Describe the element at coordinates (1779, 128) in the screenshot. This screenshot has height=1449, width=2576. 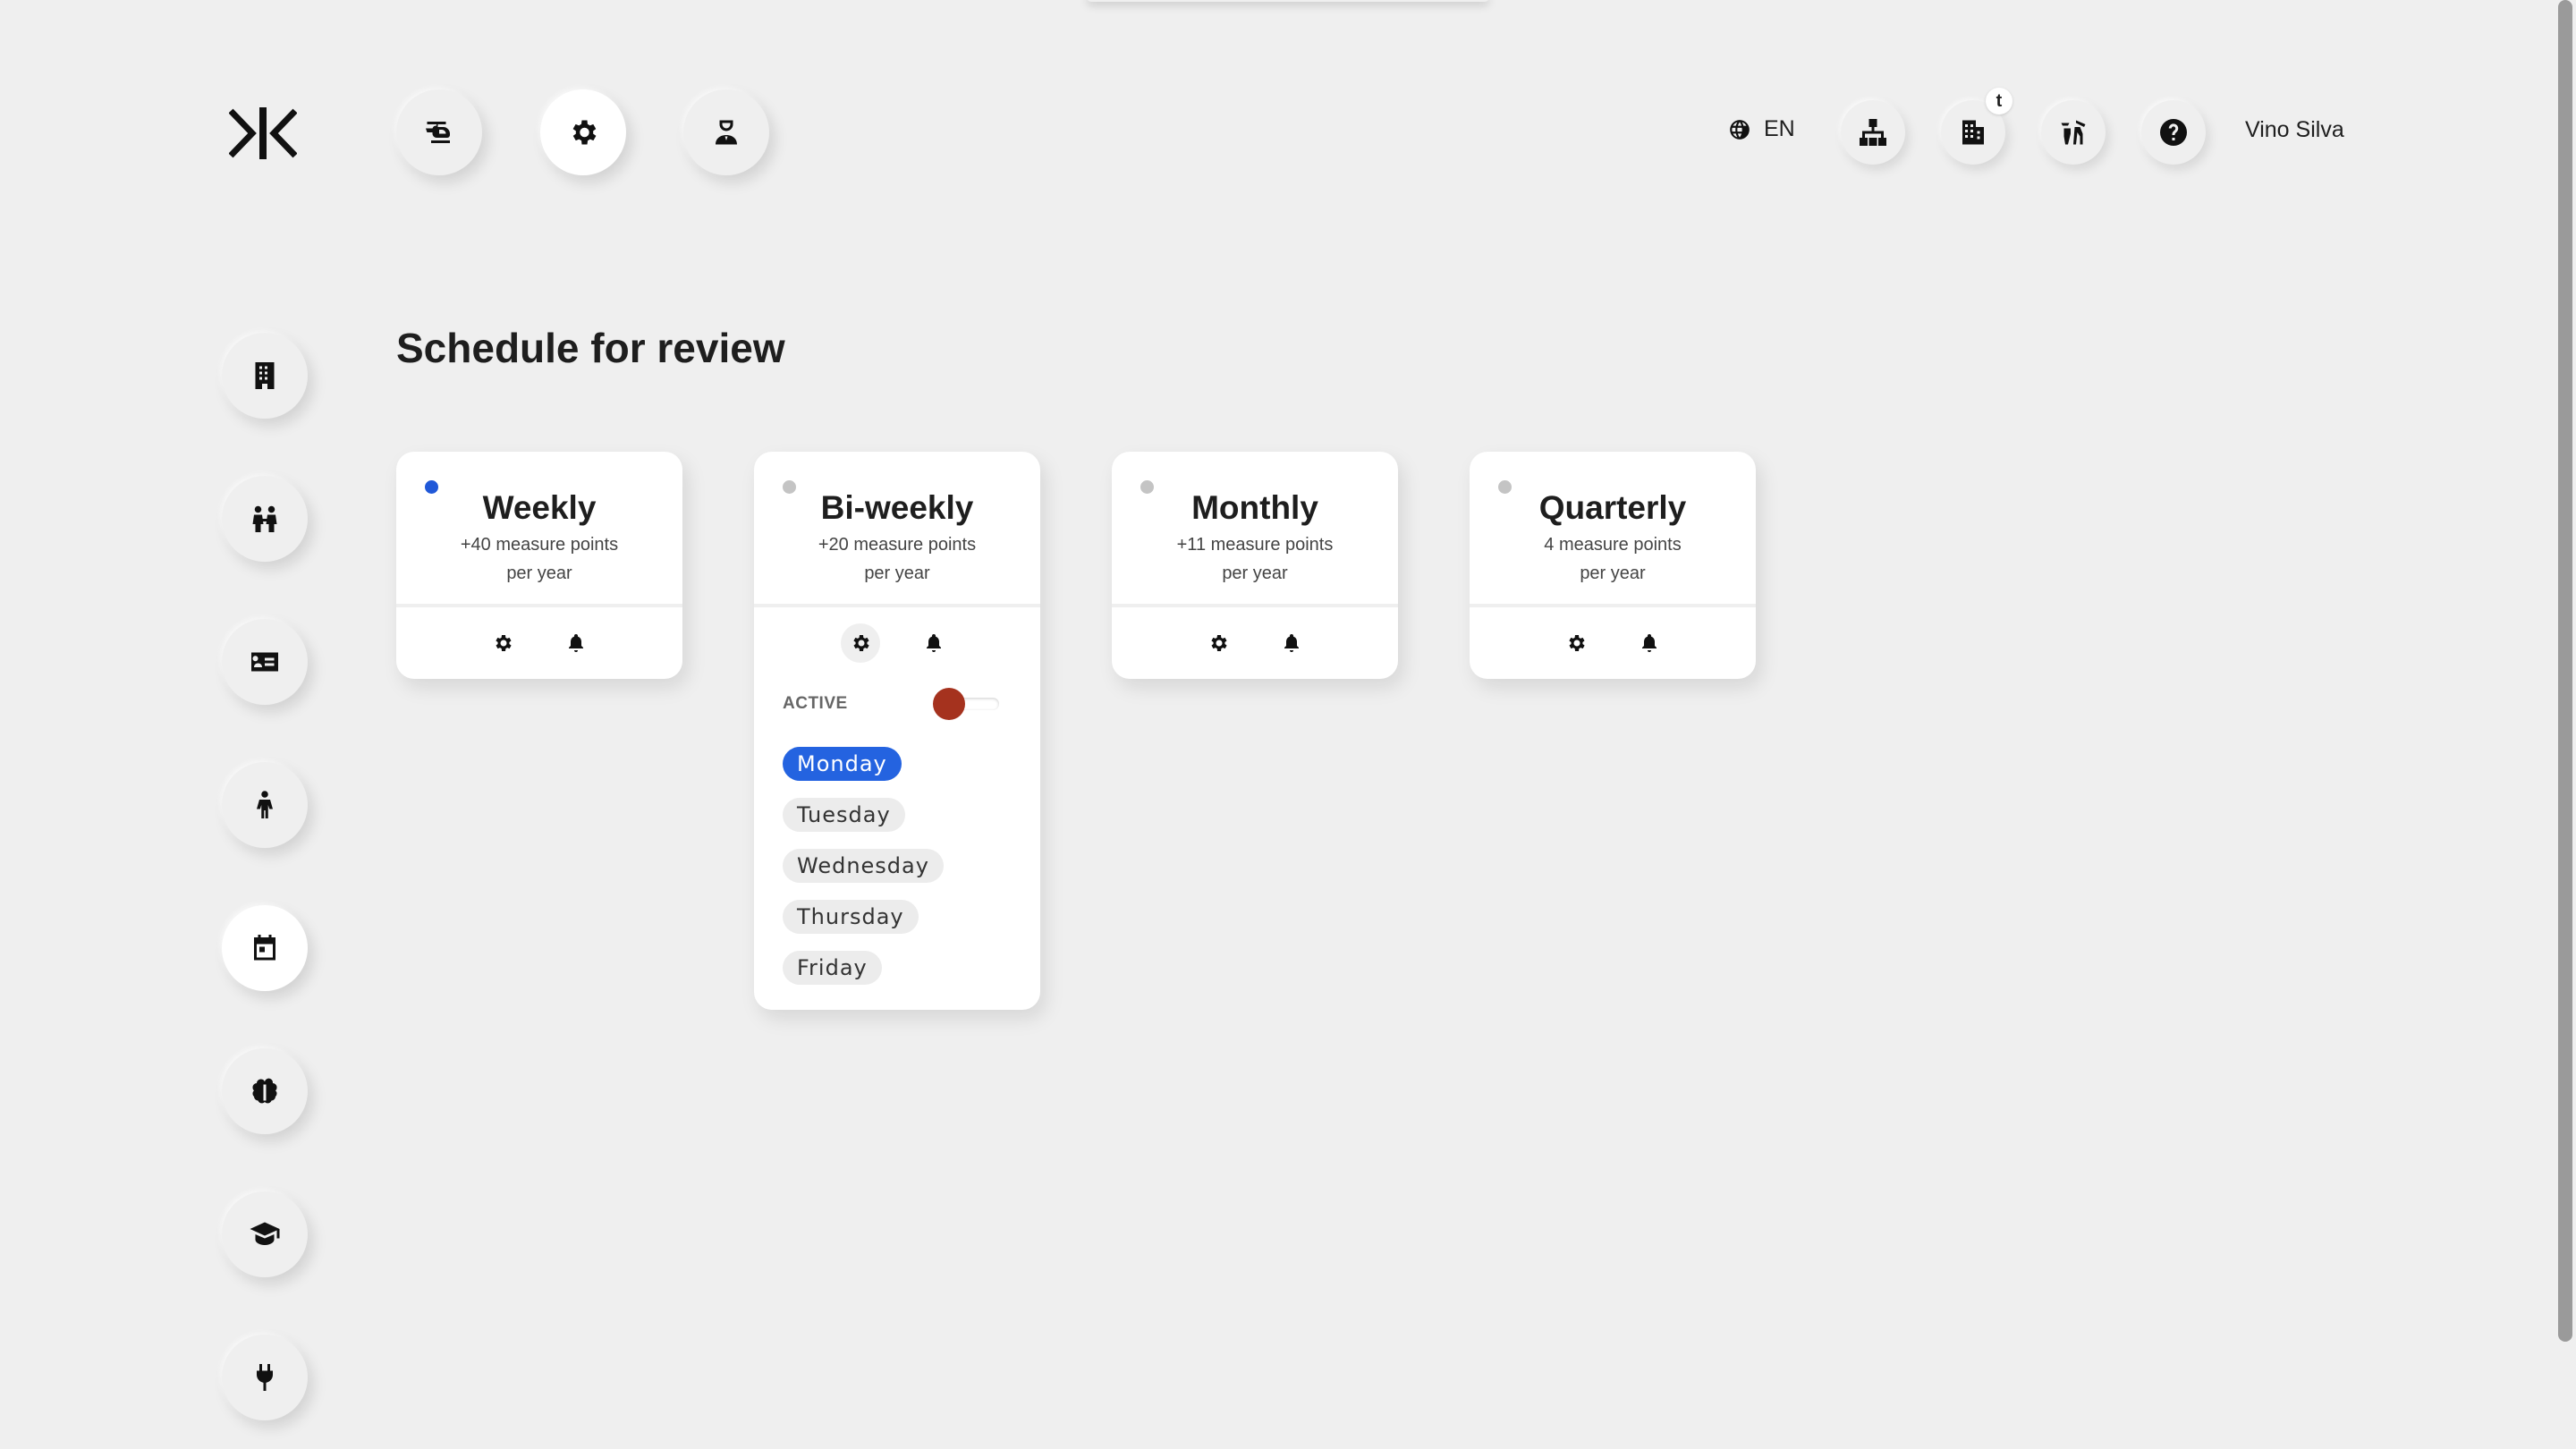
I see `language-label: EN` at that location.